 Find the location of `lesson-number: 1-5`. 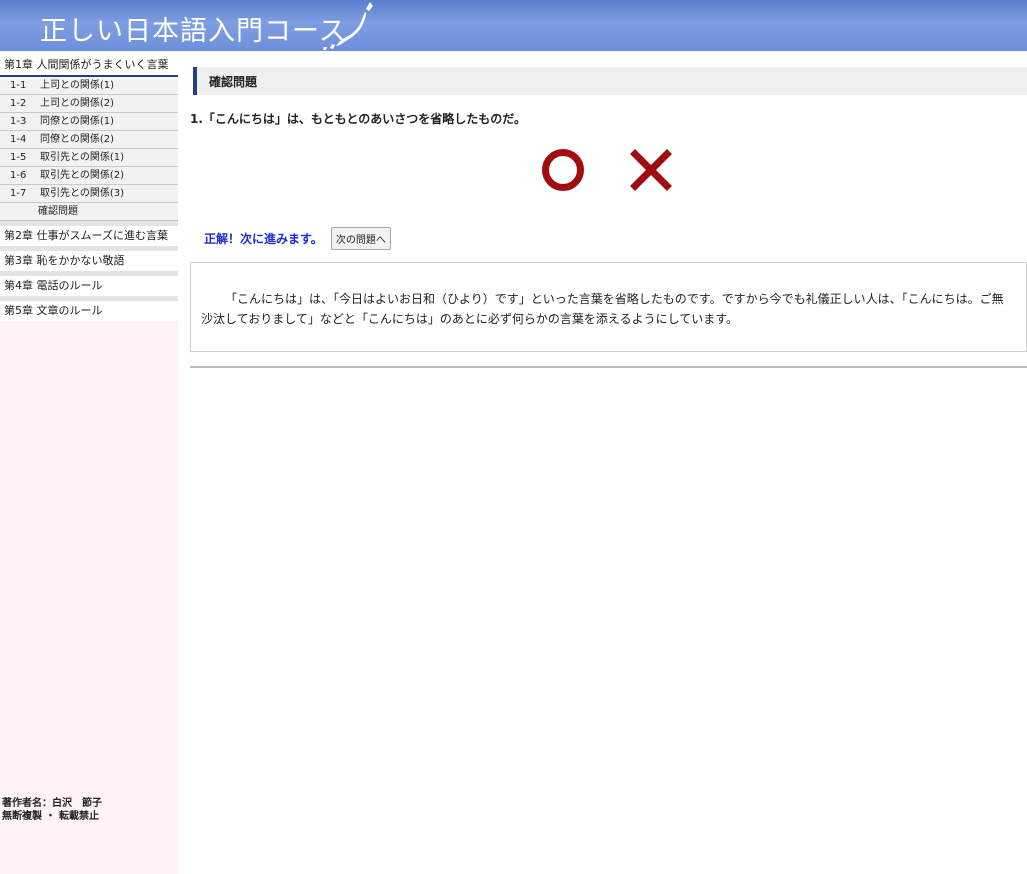

lesson-number: 1-5 is located at coordinates (18, 157).